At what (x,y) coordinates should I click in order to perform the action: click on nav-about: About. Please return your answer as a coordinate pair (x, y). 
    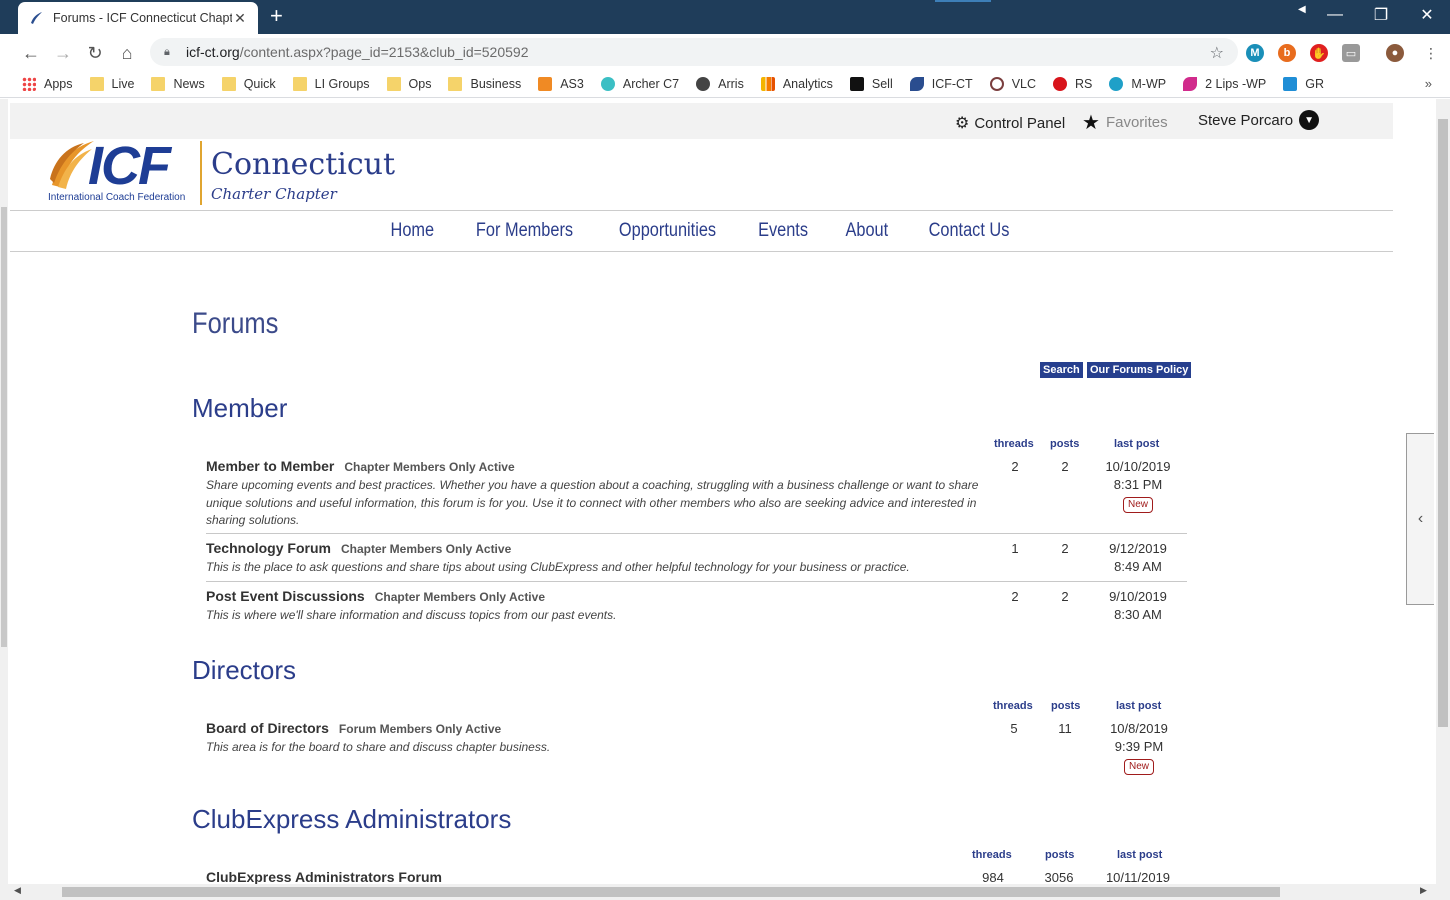
    Looking at the image, I should click on (867, 231).